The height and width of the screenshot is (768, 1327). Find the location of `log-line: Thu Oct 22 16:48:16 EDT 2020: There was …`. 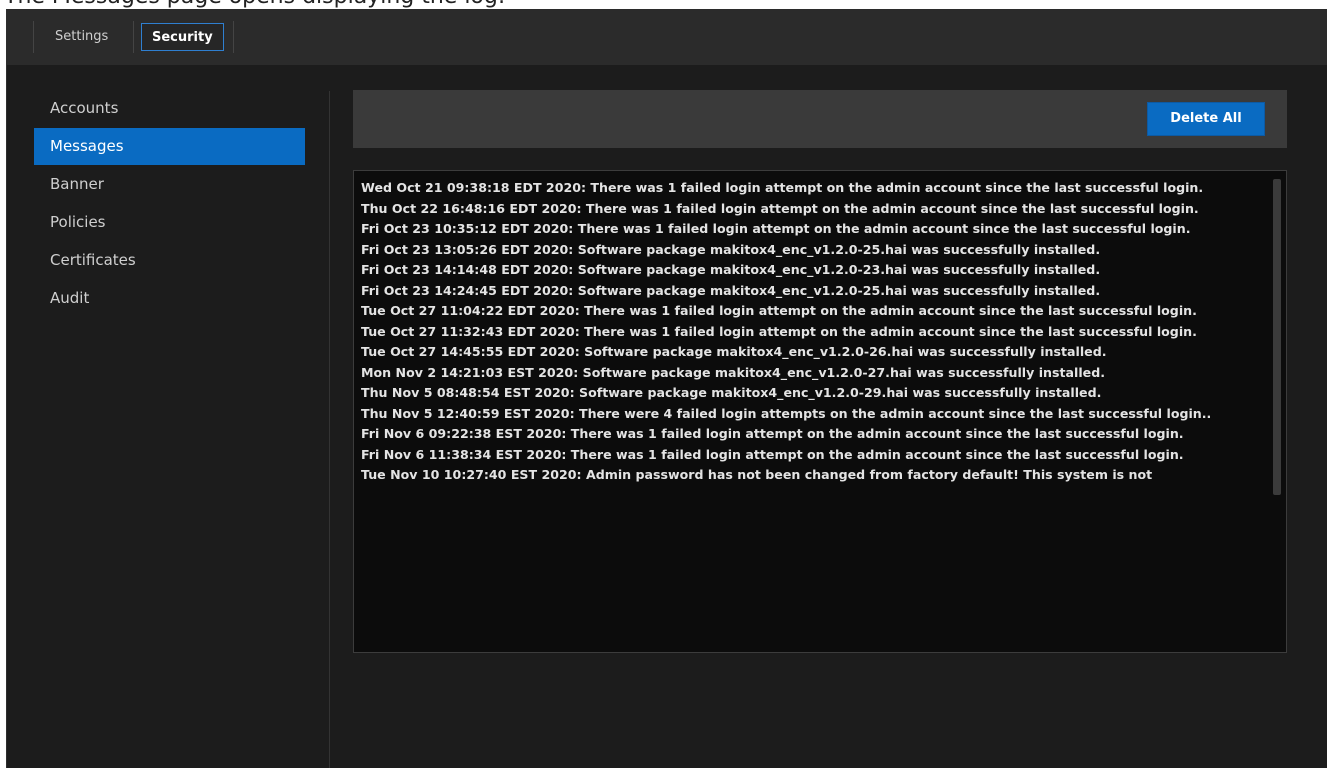

log-line: Thu Oct 22 16:48:16 EDT 2020: There was … is located at coordinates (780, 208).